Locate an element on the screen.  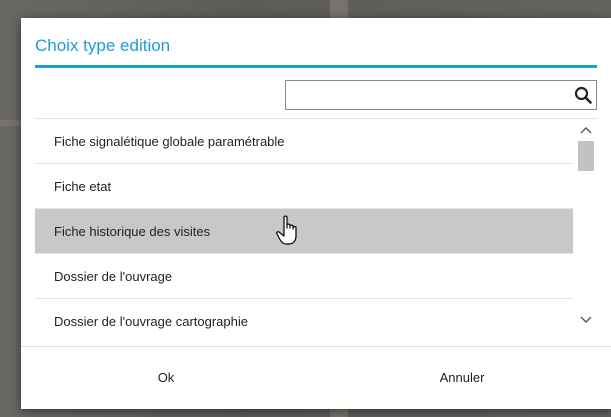
list-item: Dossier de l'ouvrage cartographie is located at coordinates (304, 314).